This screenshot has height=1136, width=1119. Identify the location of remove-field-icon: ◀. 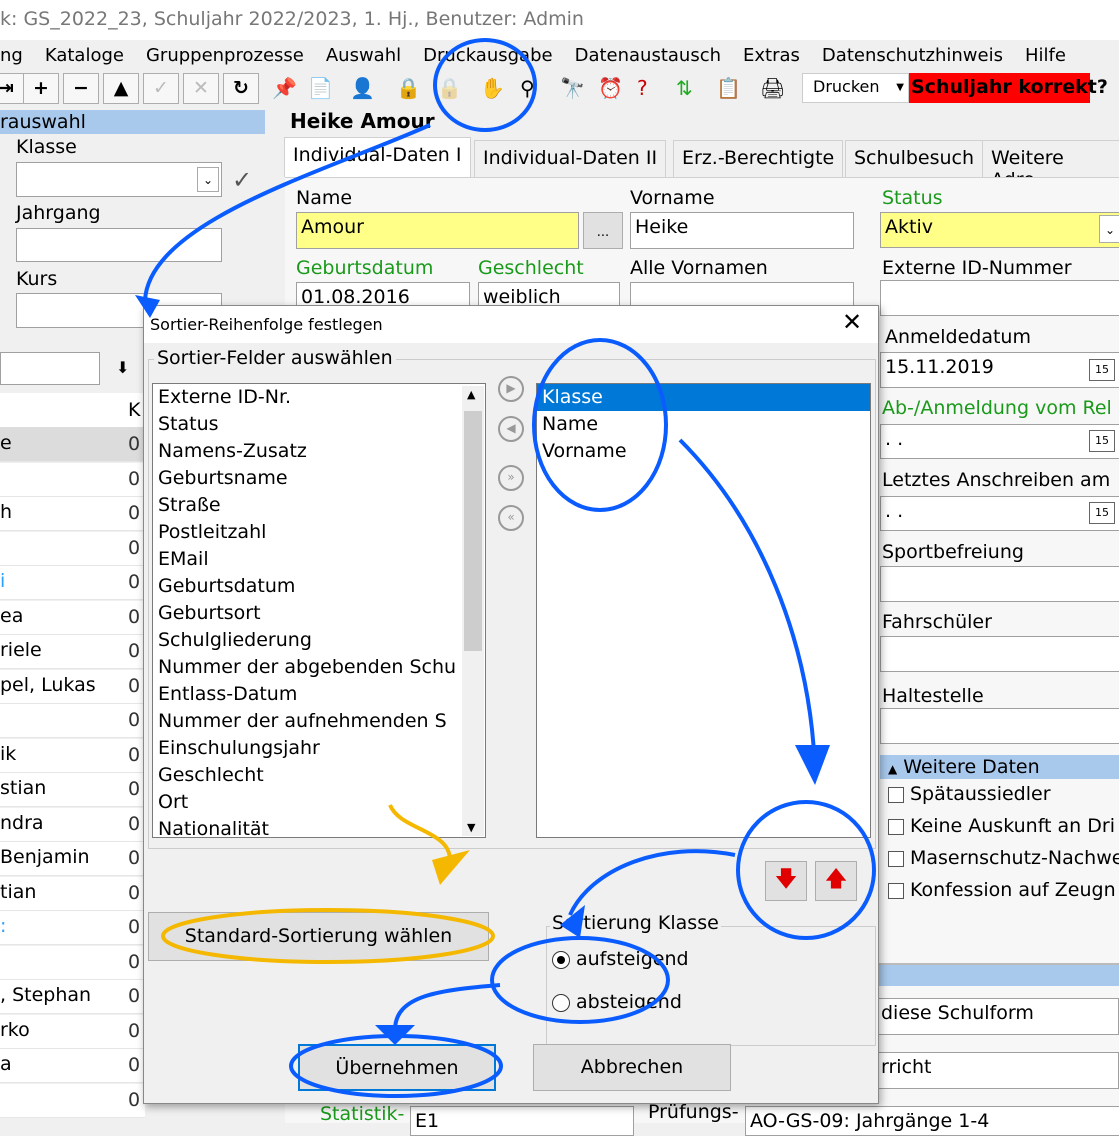
(511, 429).